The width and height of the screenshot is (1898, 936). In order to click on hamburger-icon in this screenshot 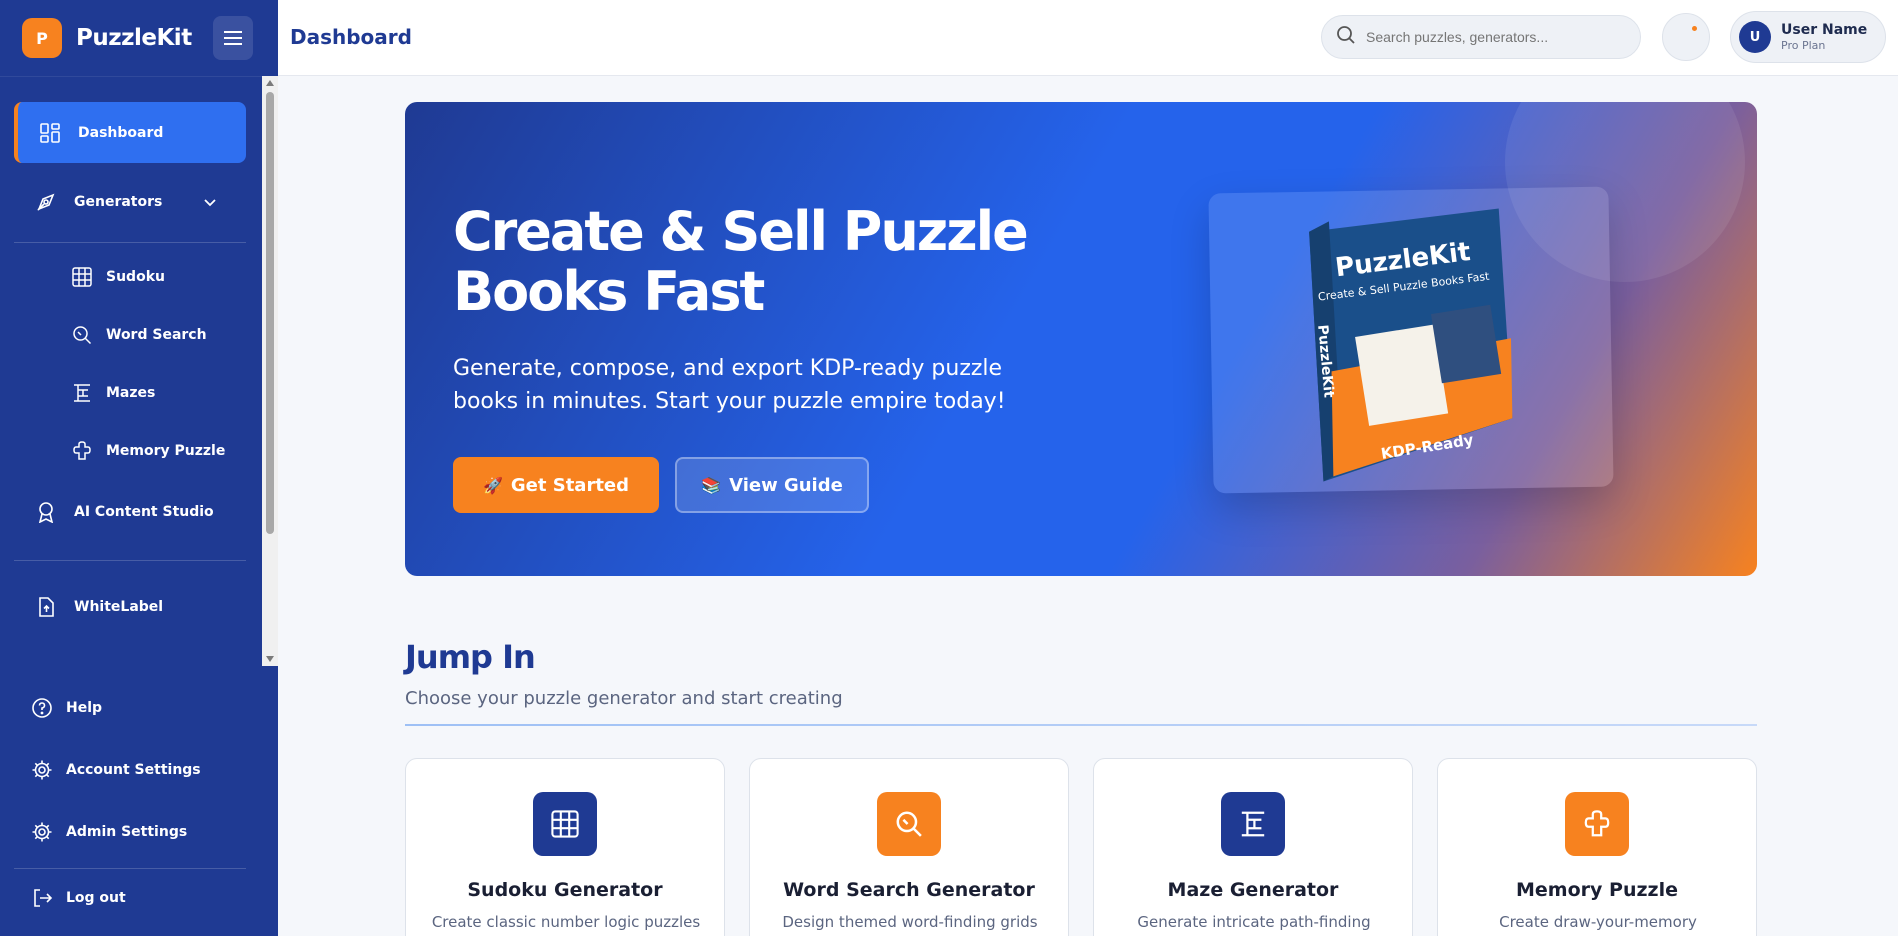, I will do `click(233, 38)`.